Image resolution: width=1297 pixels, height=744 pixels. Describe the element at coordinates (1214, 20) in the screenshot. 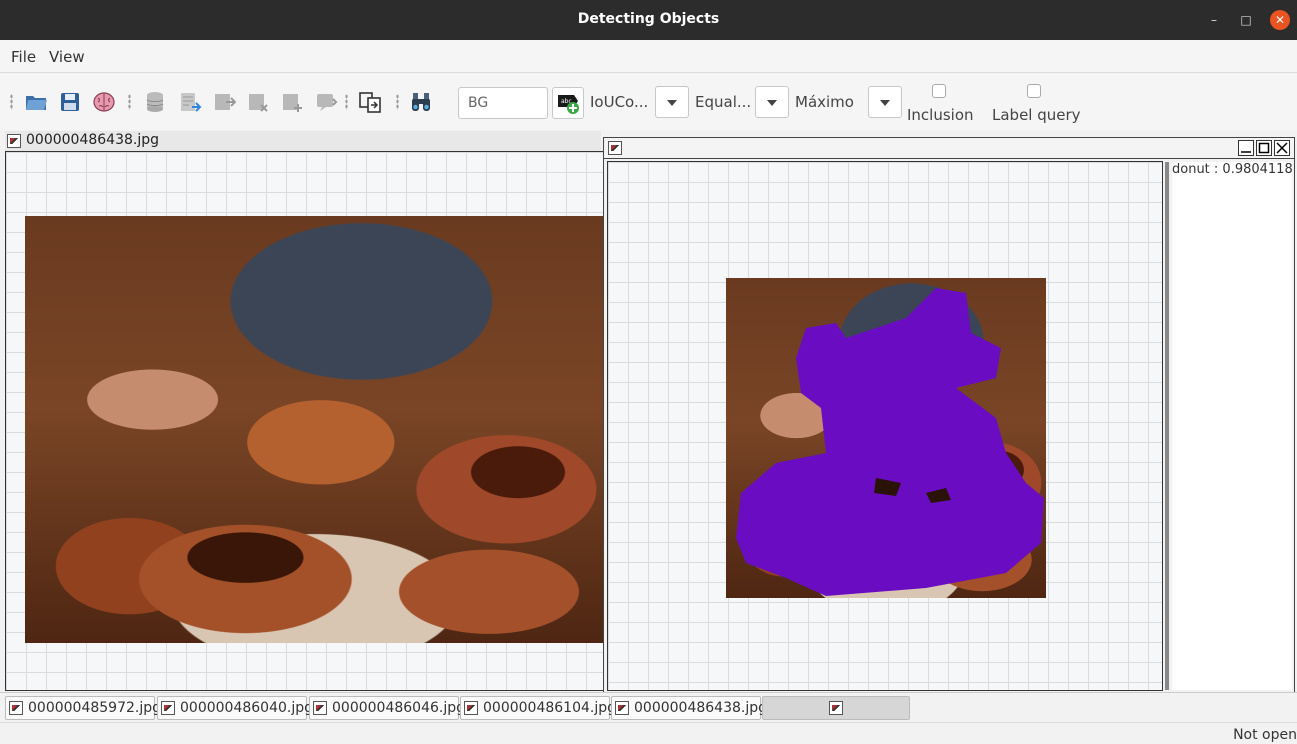

I see `minimize-button: –` at that location.